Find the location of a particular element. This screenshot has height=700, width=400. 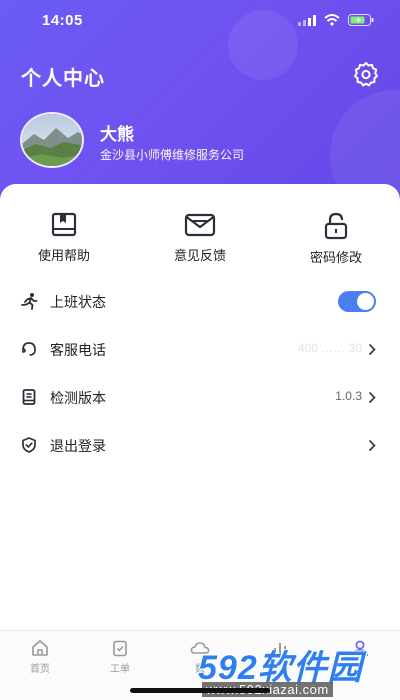

tab-profile is located at coordinates (360, 649).